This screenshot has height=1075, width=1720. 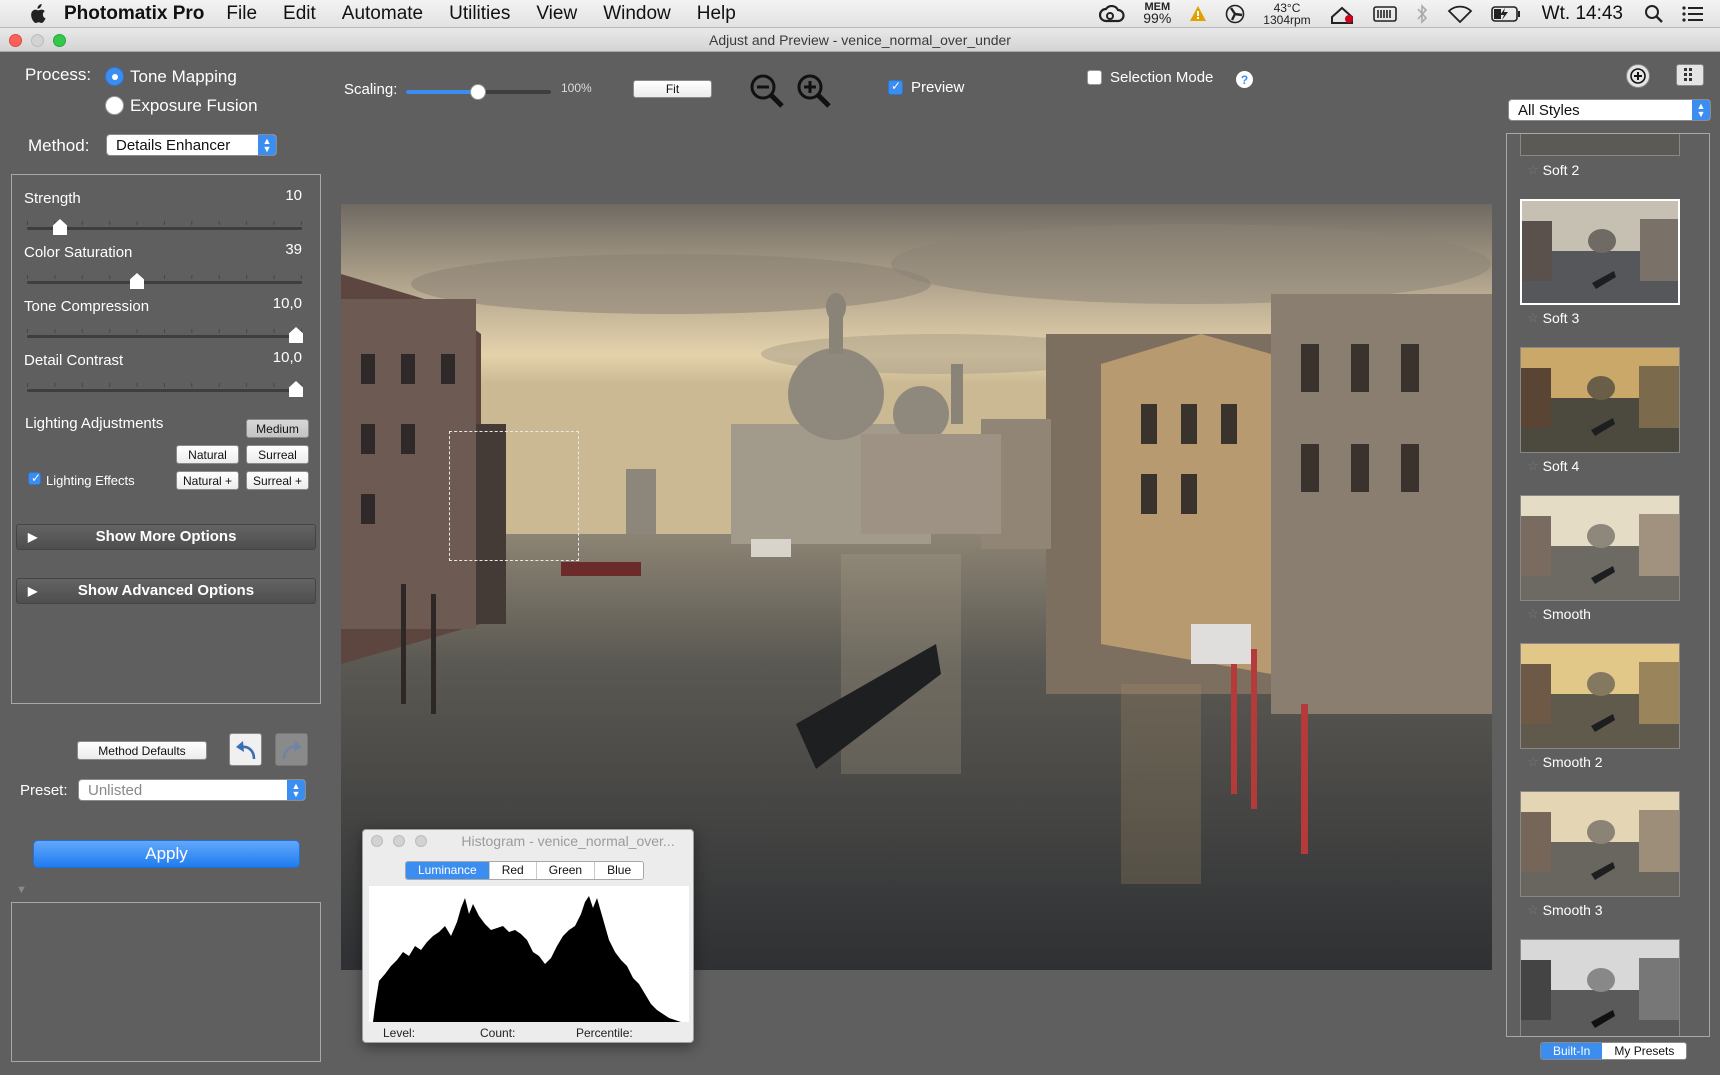 I want to click on strength-ticks, so click(x=164, y=223).